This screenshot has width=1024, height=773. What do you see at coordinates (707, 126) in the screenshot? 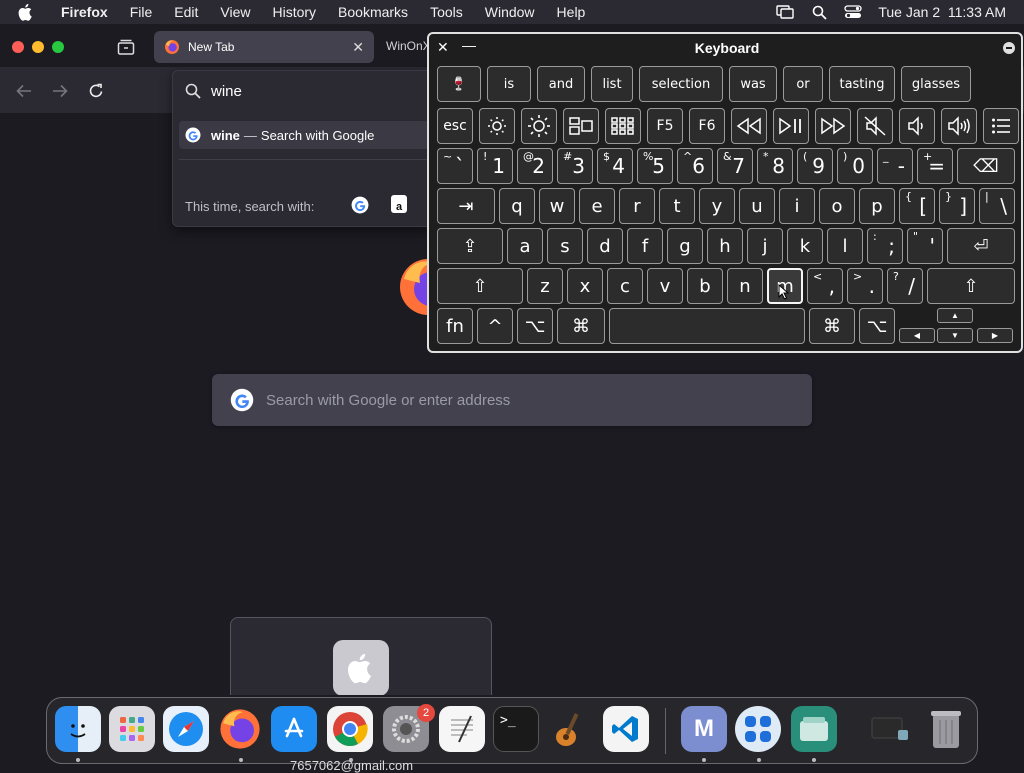
I see `key-f6: F6` at bounding box center [707, 126].